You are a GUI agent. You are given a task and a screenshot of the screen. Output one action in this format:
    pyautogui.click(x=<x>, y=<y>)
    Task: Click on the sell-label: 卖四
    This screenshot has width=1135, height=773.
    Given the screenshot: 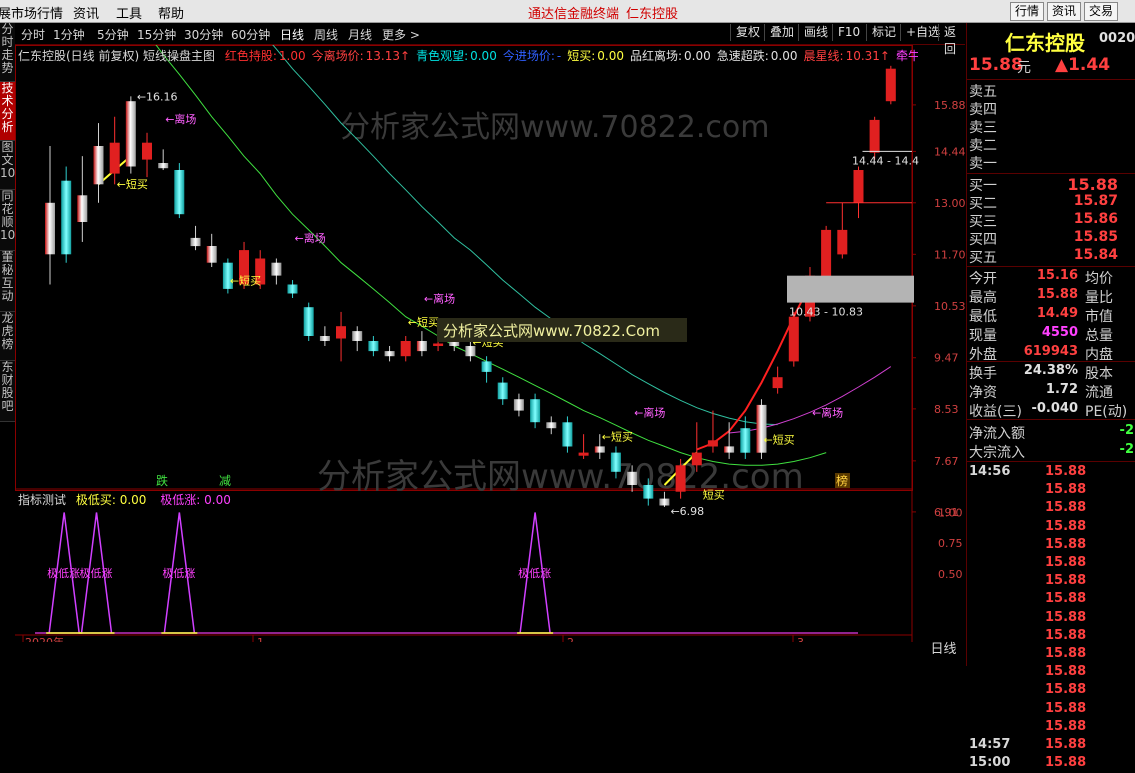 What is the action you would take?
    pyautogui.click(x=983, y=110)
    